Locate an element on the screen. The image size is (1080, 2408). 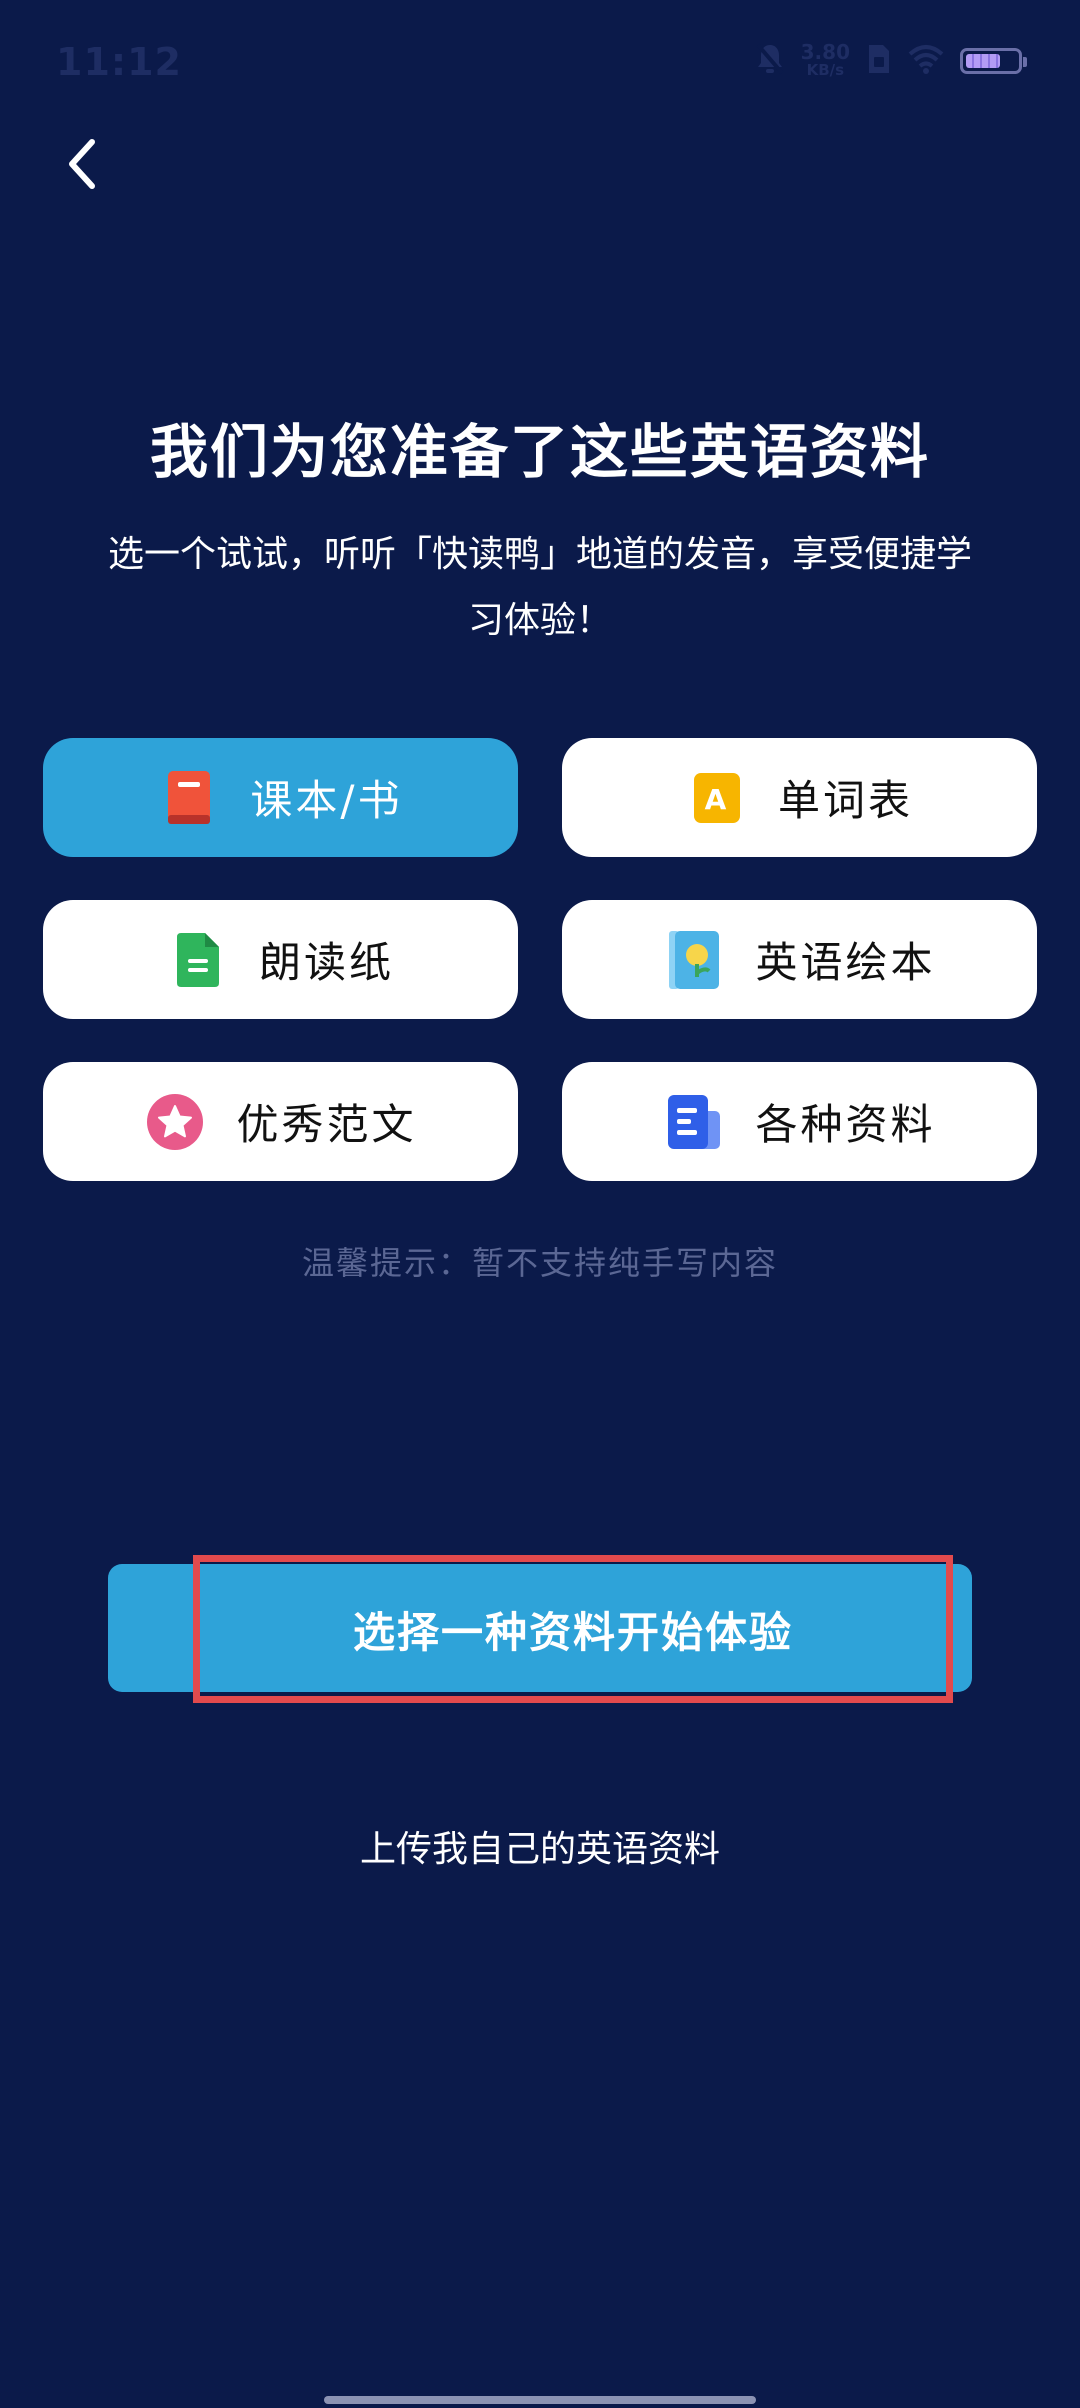
mute-icon is located at coordinates (770, 61).